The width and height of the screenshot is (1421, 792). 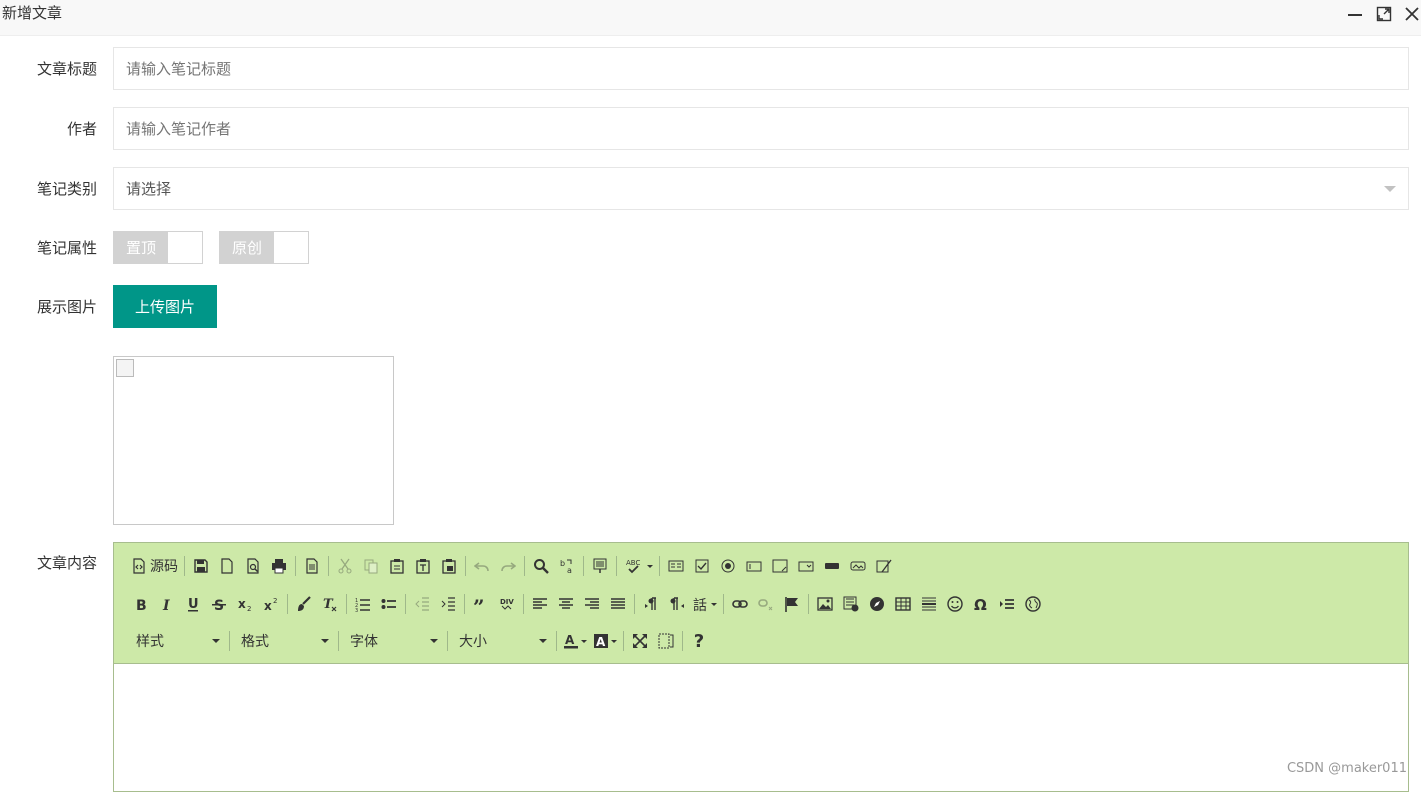 What do you see at coordinates (253, 440) in the screenshot?
I see `image-preview` at bounding box center [253, 440].